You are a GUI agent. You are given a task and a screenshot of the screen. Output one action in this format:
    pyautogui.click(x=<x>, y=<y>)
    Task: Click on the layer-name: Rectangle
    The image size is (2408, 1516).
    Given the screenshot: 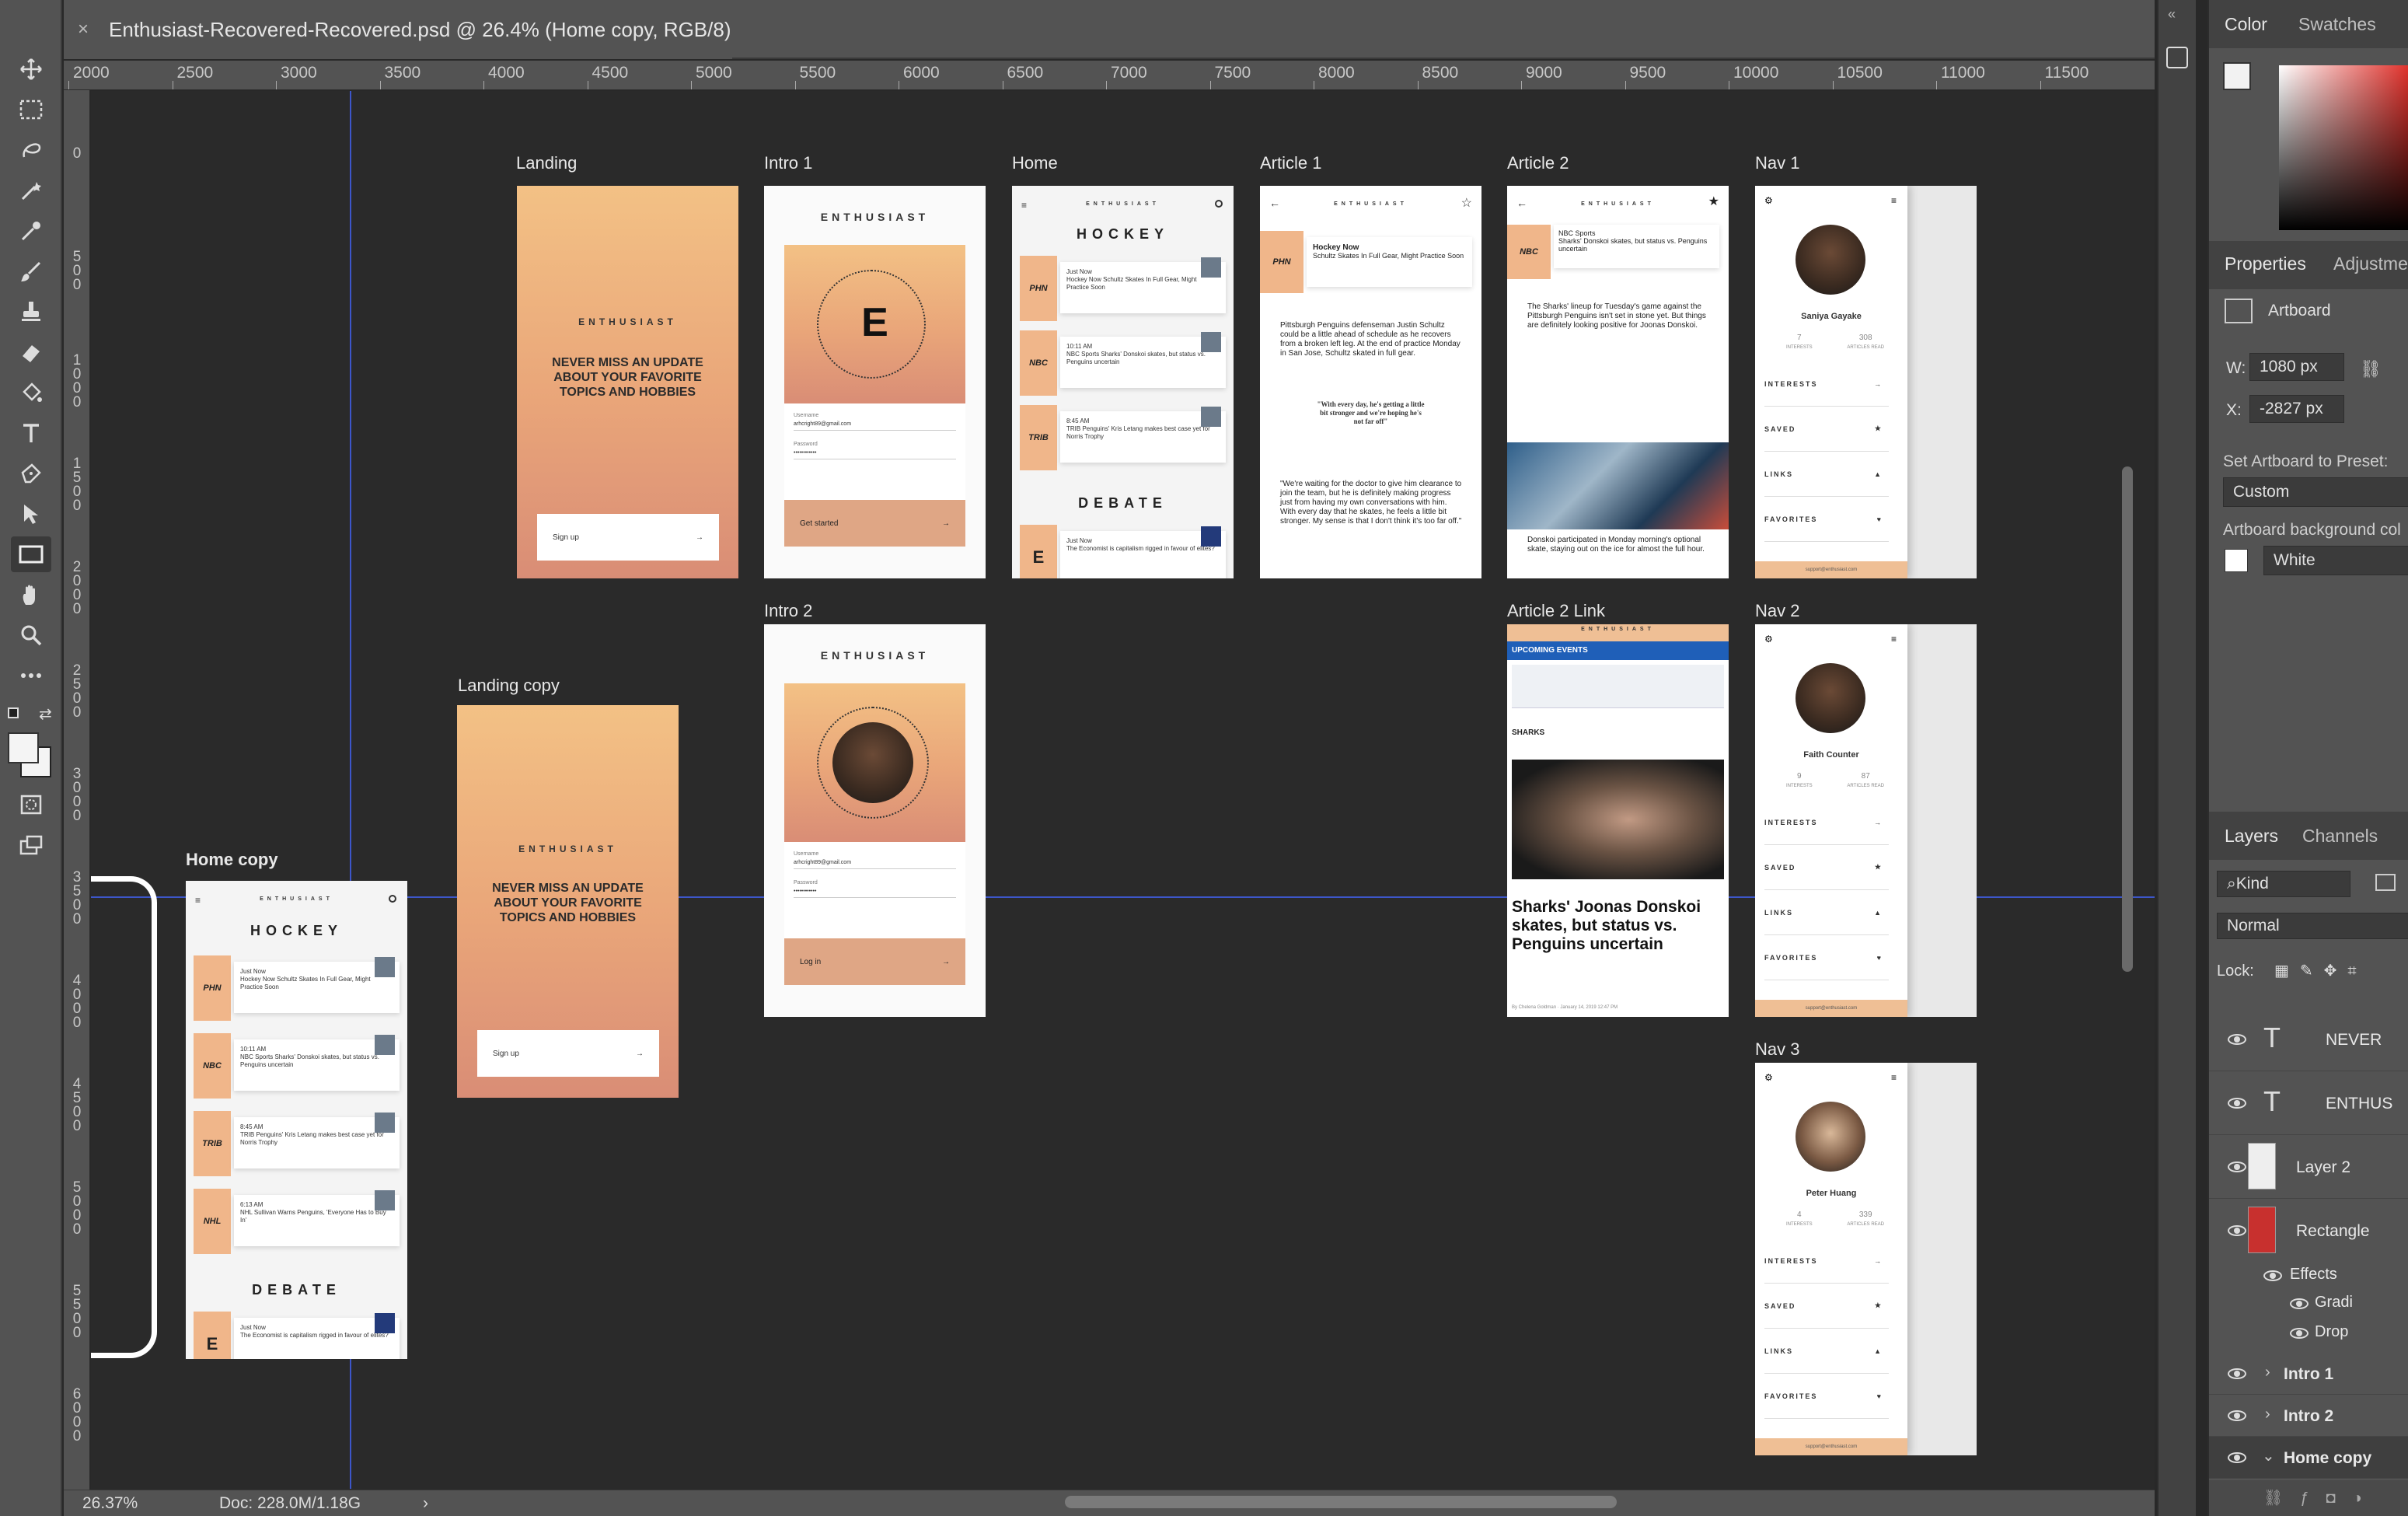 What is the action you would take?
    pyautogui.click(x=2333, y=1232)
    